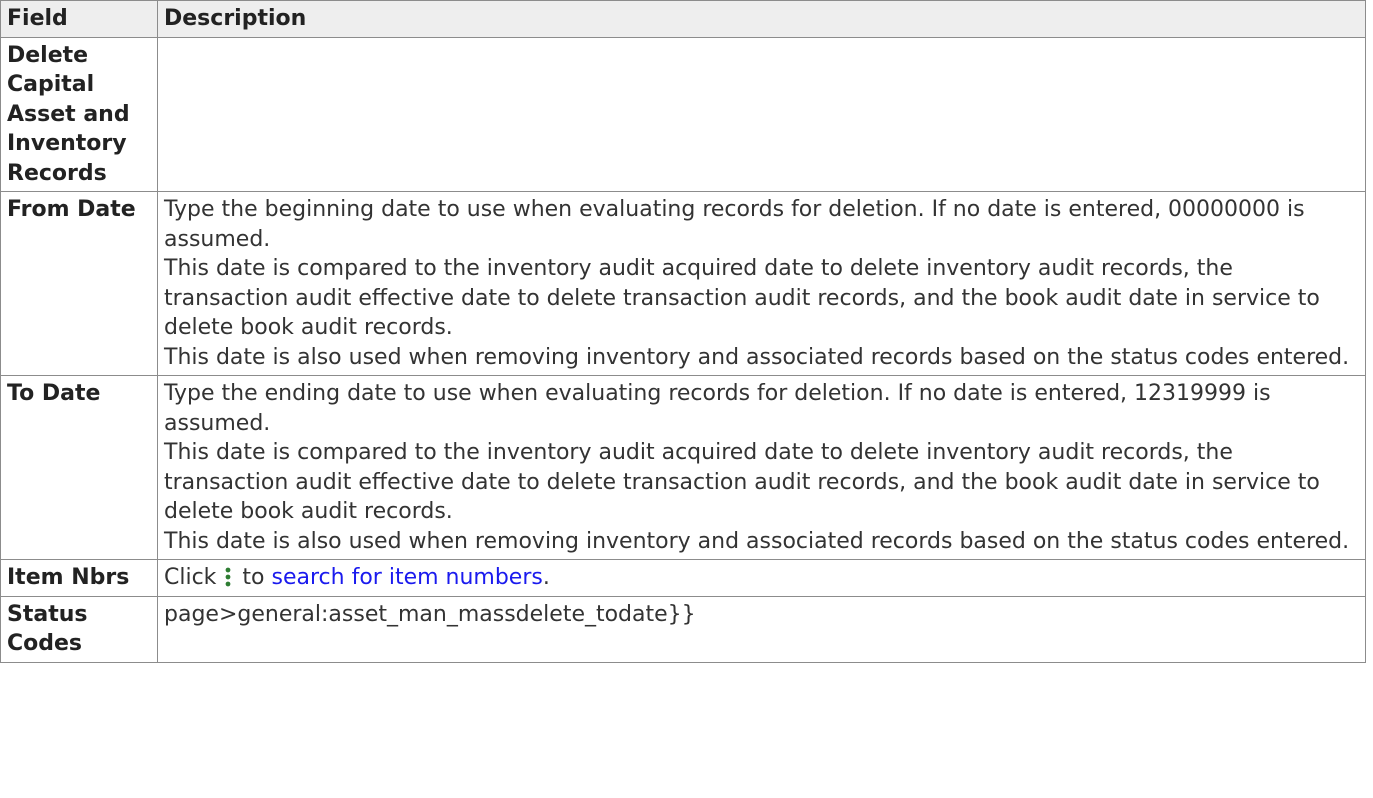 The width and height of the screenshot is (1373, 798). What do you see at coordinates (79, 283) in the screenshot?
I see `field-name-from-date: From Date` at bounding box center [79, 283].